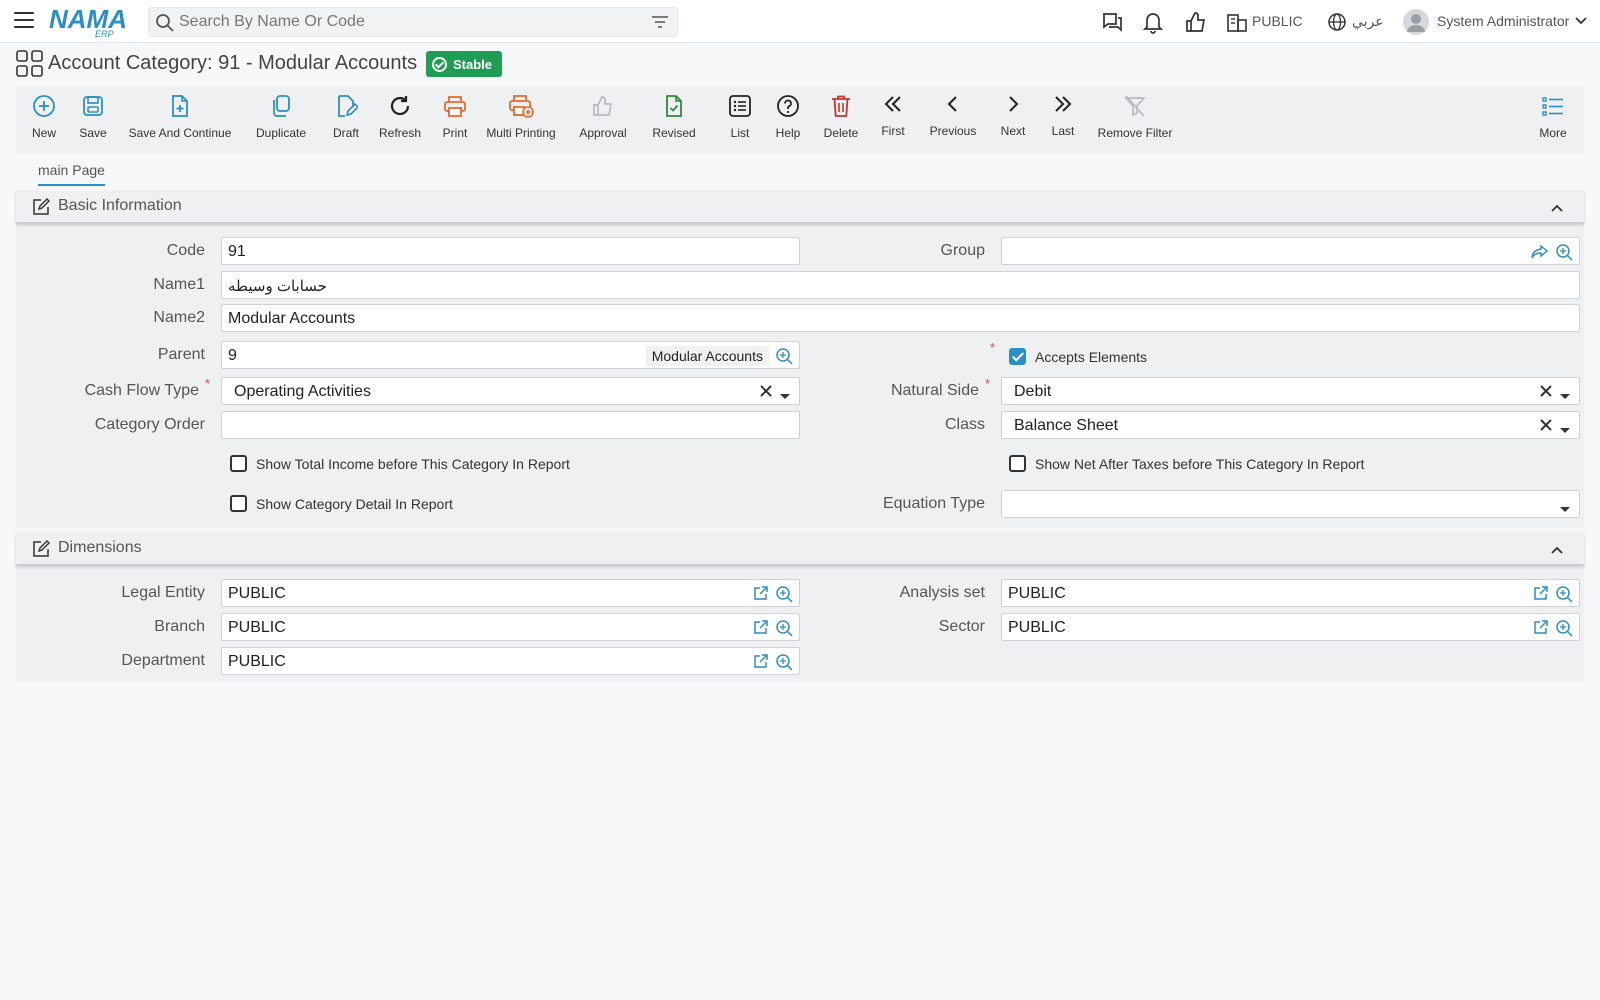  I want to click on list-label: List, so click(740, 133).